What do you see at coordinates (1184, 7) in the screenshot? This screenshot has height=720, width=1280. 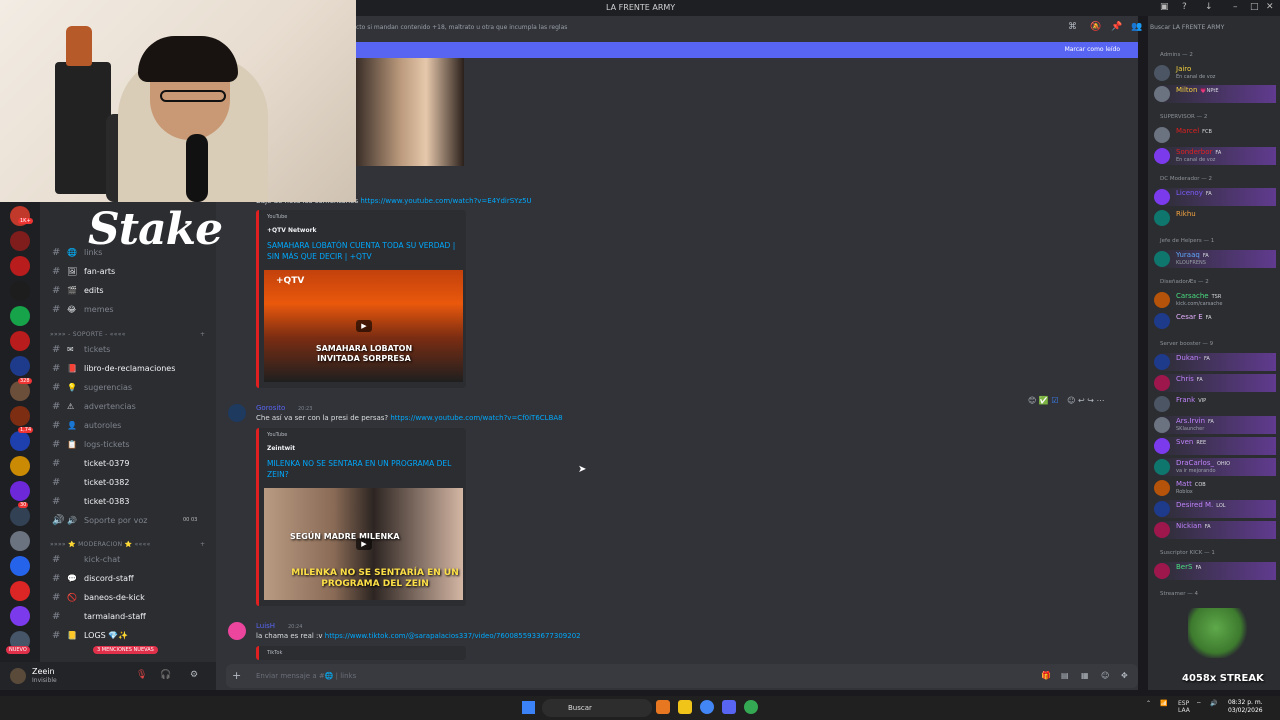 I see `help-icon: ?` at bounding box center [1184, 7].